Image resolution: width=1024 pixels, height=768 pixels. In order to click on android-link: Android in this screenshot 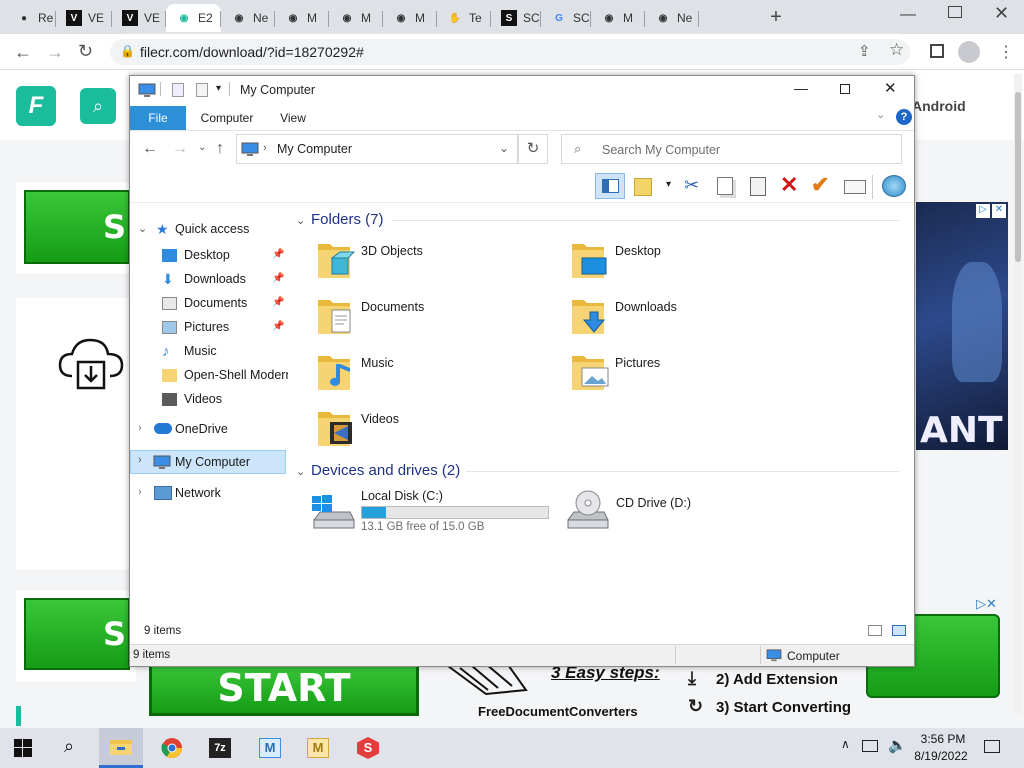, I will do `click(939, 106)`.